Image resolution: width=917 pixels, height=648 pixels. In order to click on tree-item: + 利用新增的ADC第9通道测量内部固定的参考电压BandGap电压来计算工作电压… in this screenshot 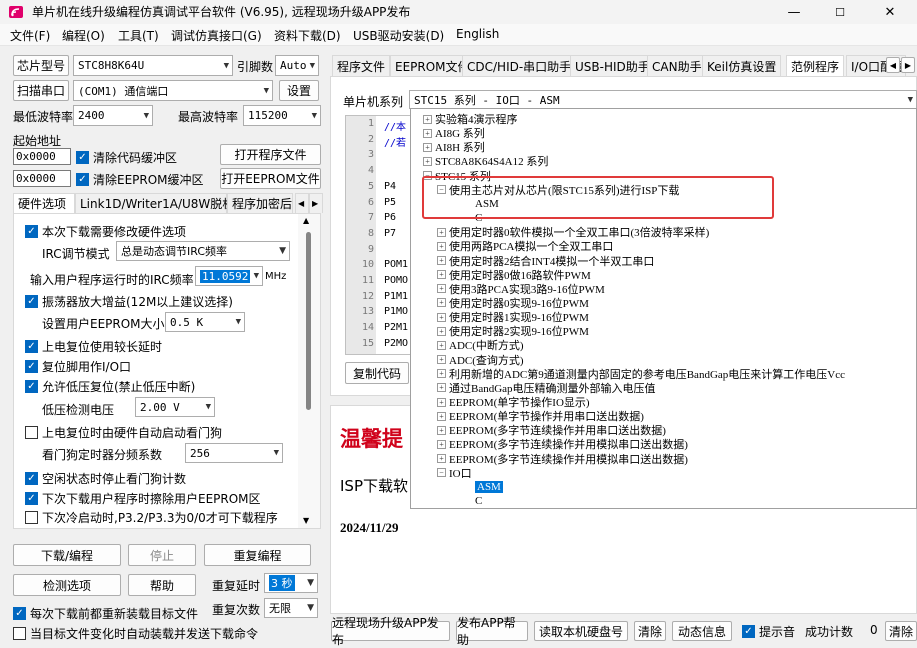, I will do `click(641, 374)`.